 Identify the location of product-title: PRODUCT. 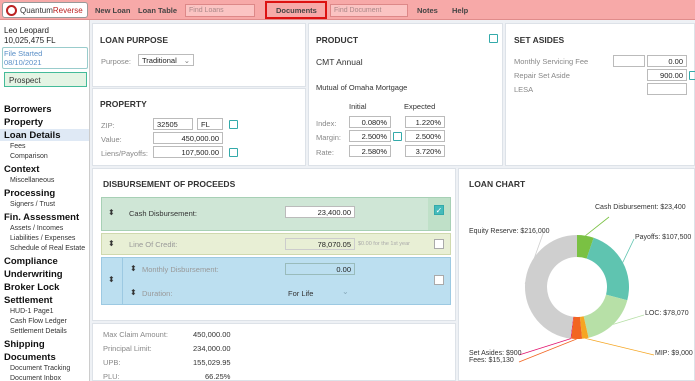
(337, 40).